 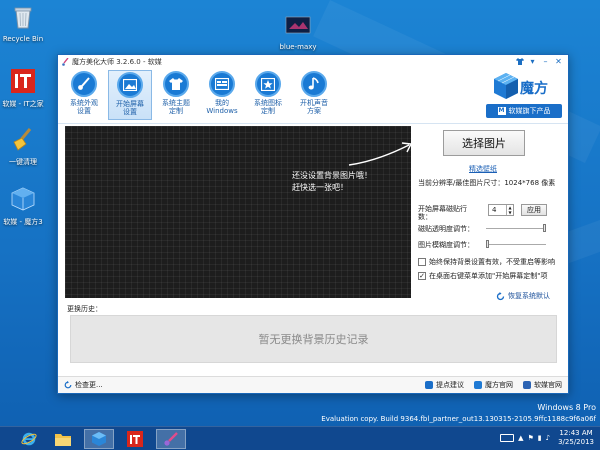 I want to click on keep-setting-option: 始终保持背景设置有效，不受重启等影响, so click(x=486, y=262).